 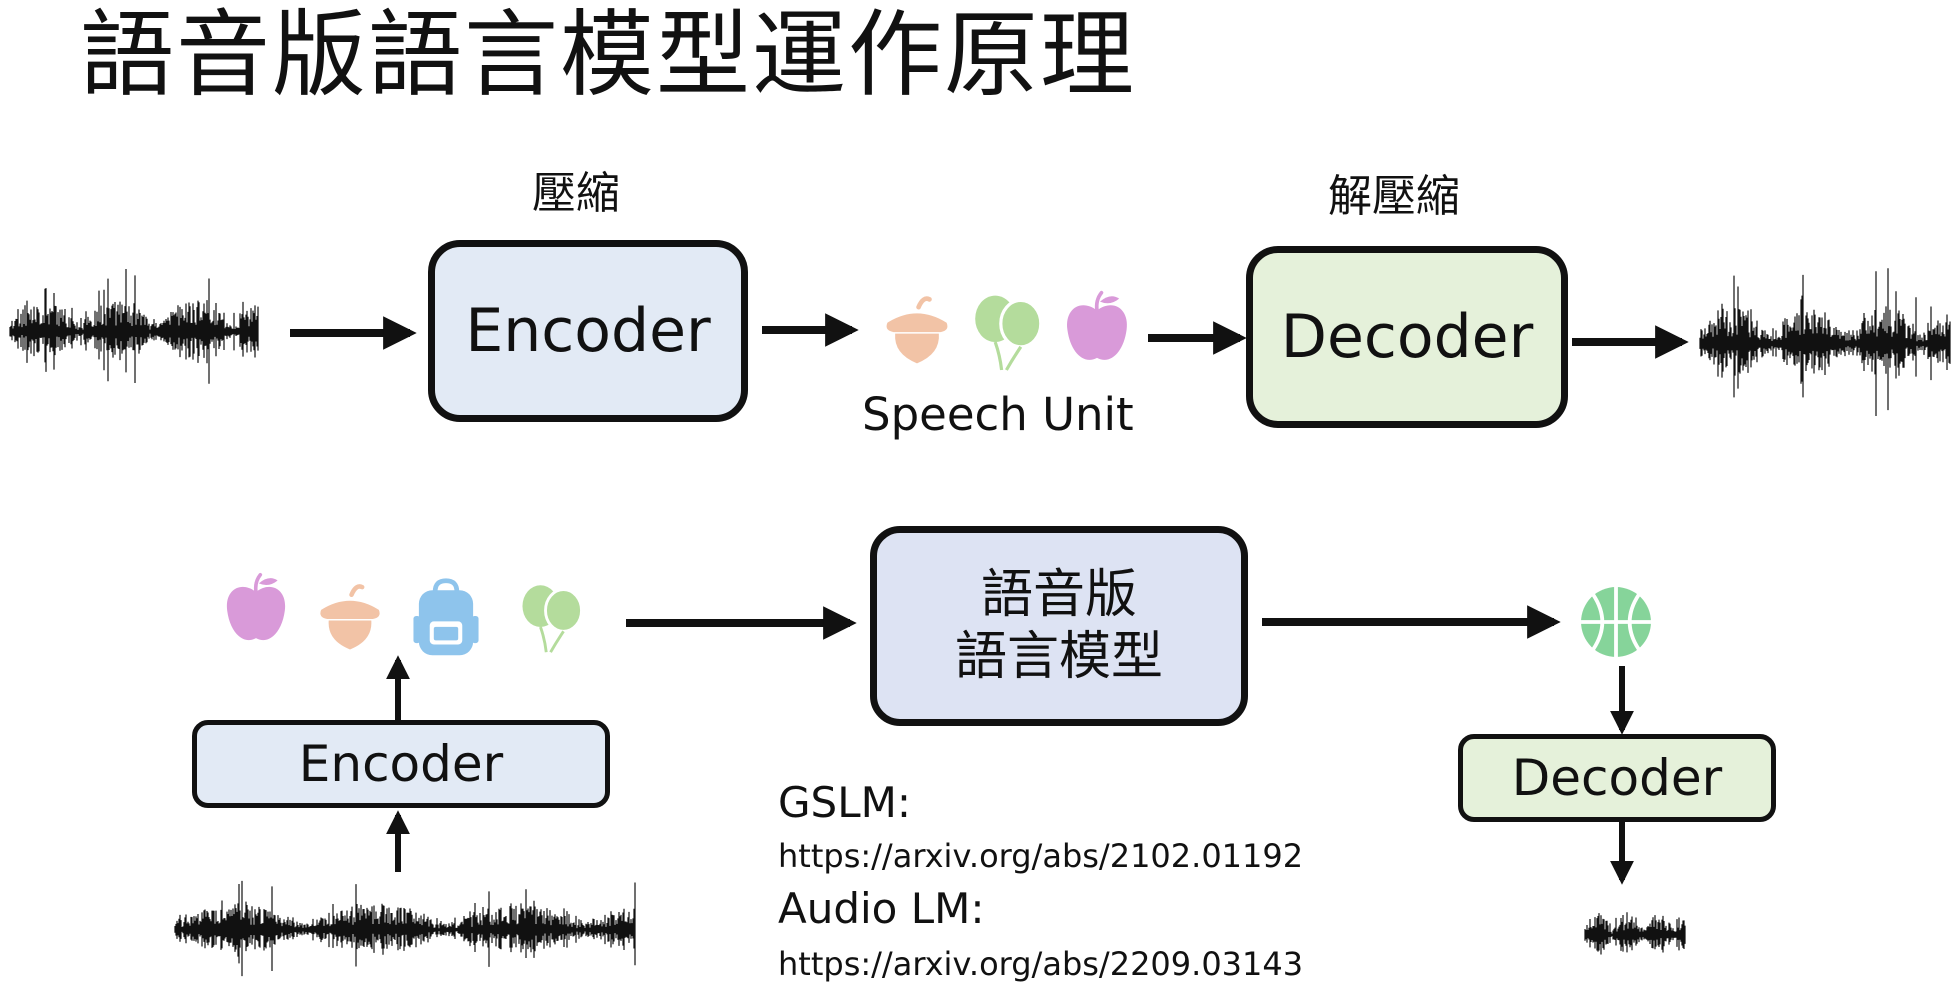 I want to click on decoder-box-bottom: Decoder, so click(x=1617, y=778).